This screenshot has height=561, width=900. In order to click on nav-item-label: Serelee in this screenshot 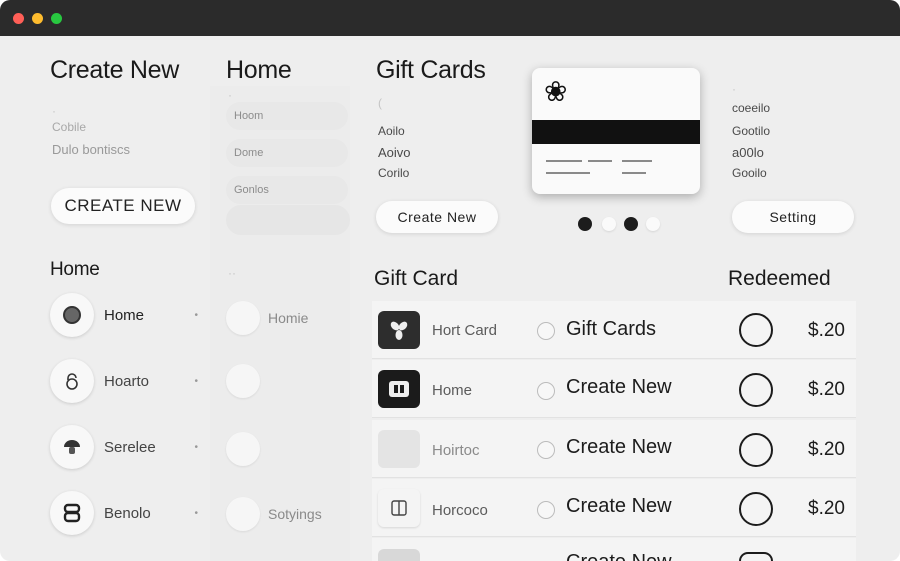, I will do `click(130, 447)`.